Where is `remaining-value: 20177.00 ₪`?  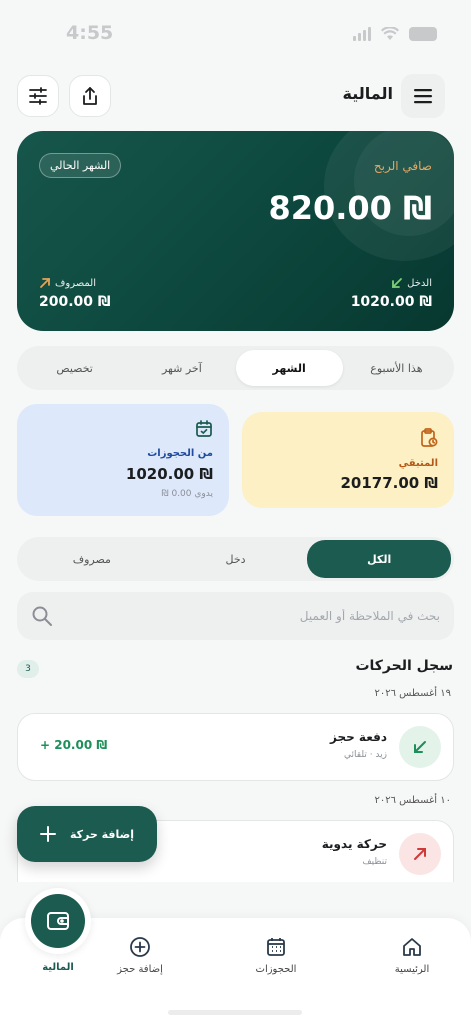 remaining-value: 20177.00 ₪ is located at coordinates (389, 483).